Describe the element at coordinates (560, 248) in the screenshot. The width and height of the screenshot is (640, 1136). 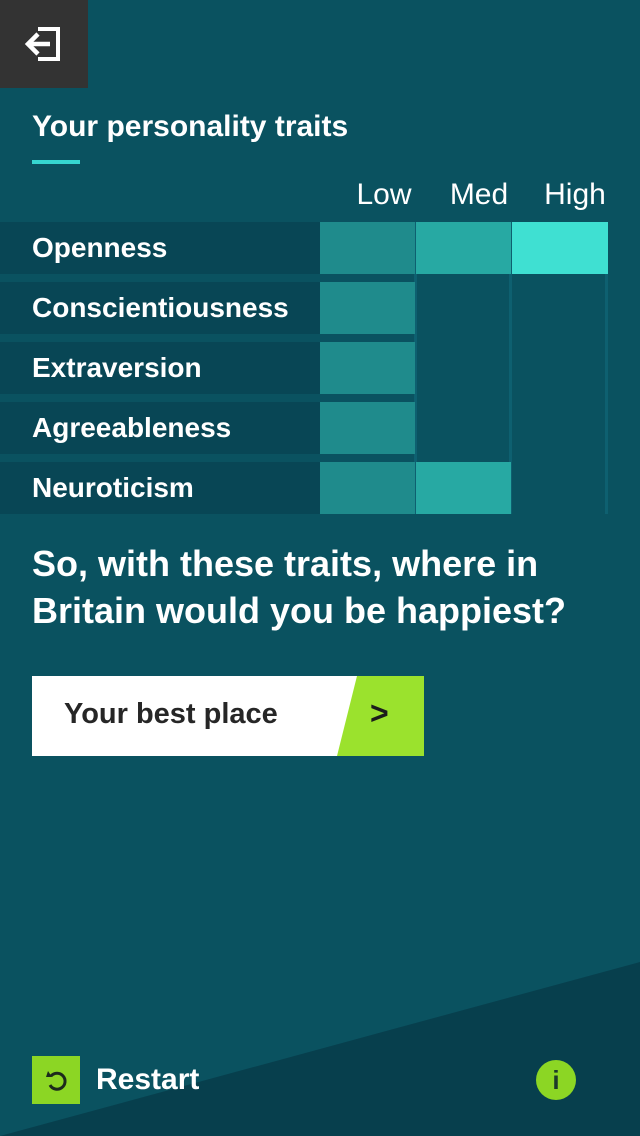
I see `trait-bar-high` at that location.